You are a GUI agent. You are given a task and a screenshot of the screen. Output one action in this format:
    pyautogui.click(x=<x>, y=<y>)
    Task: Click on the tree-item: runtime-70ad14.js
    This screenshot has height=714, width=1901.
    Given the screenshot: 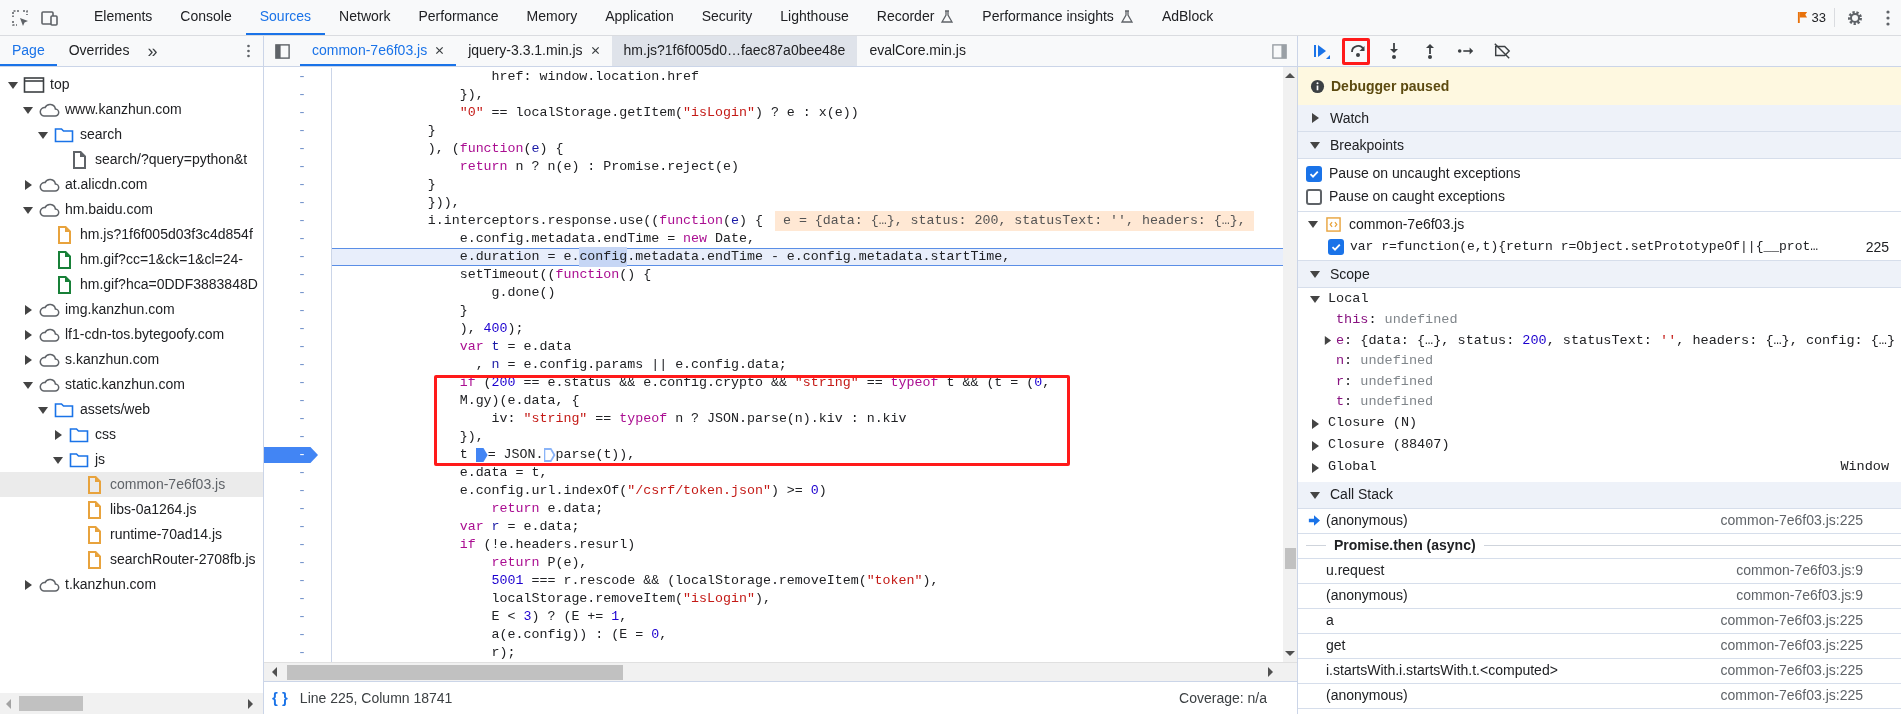 What is the action you would take?
    pyautogui.click(x=131, y=534)
    